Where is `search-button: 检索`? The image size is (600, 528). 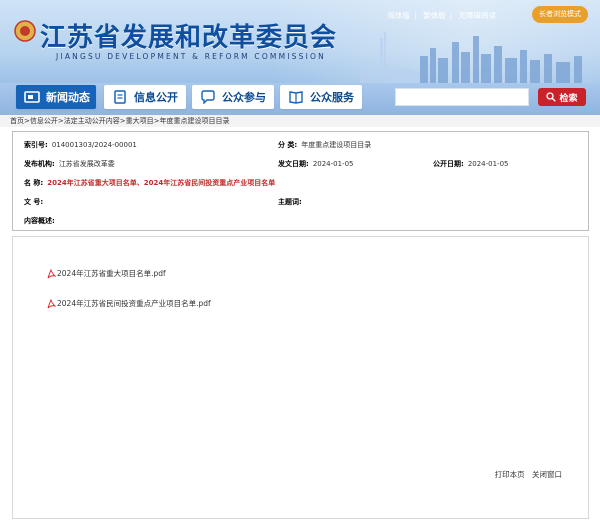 search-button: 检索 is located at coordinates (562, 97).